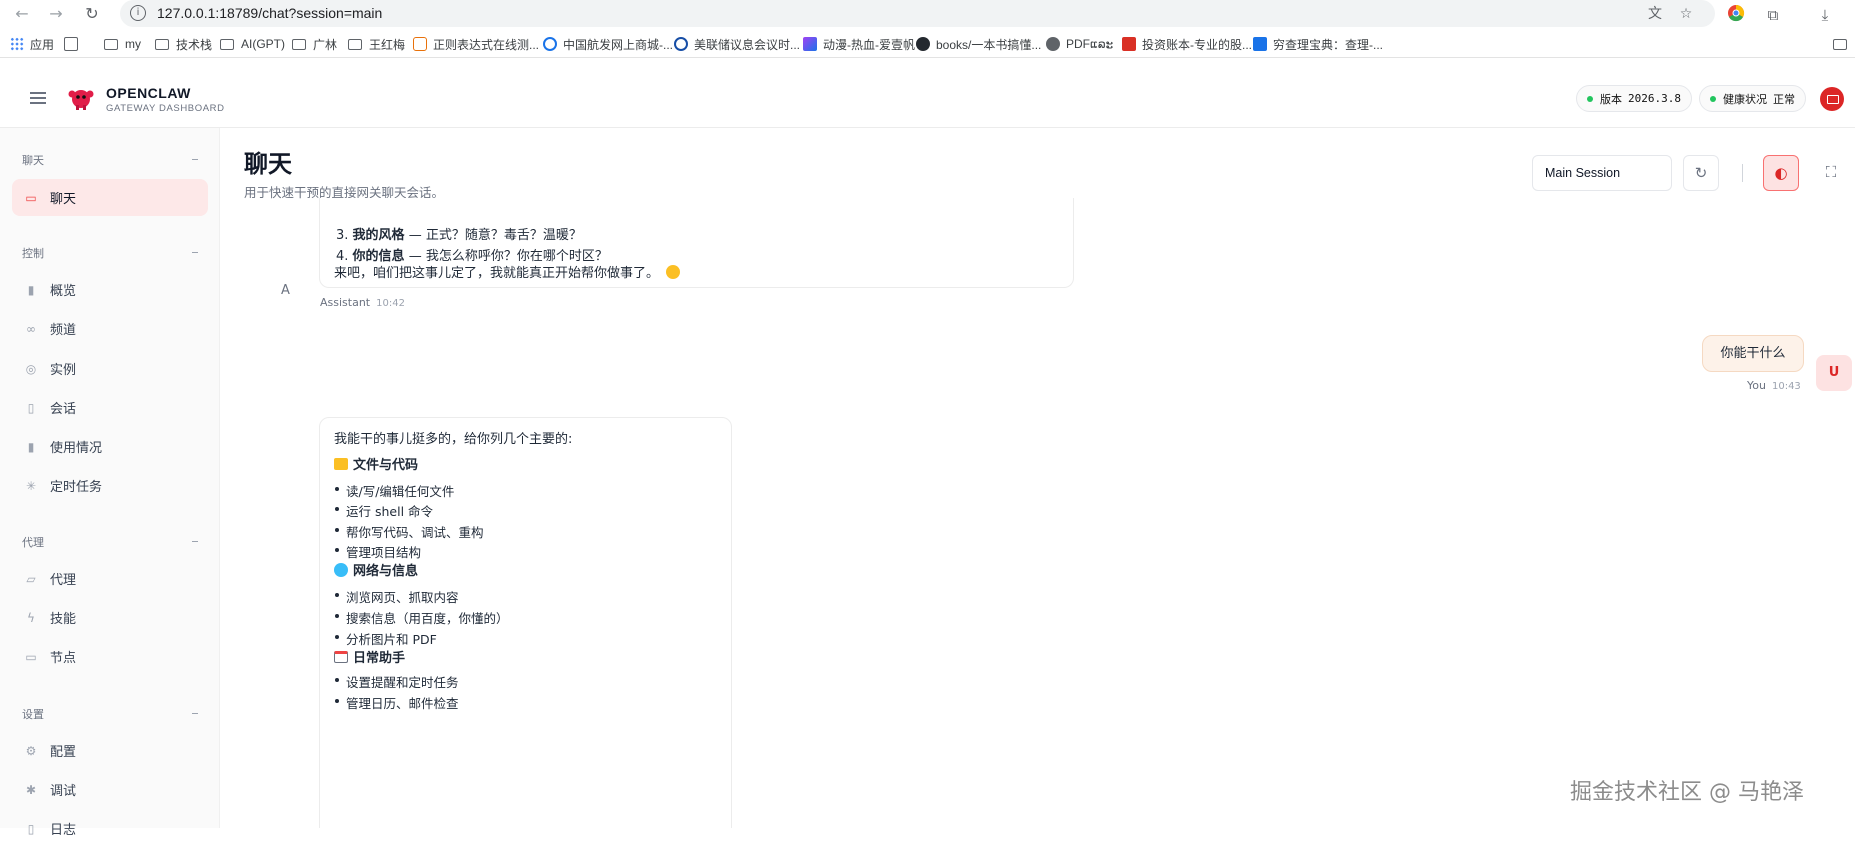 This screenshot has width=1855, height=847. Describe the element at coordinates (31, 407) in the screenshot. I see `document-icon: ▯` at that location.